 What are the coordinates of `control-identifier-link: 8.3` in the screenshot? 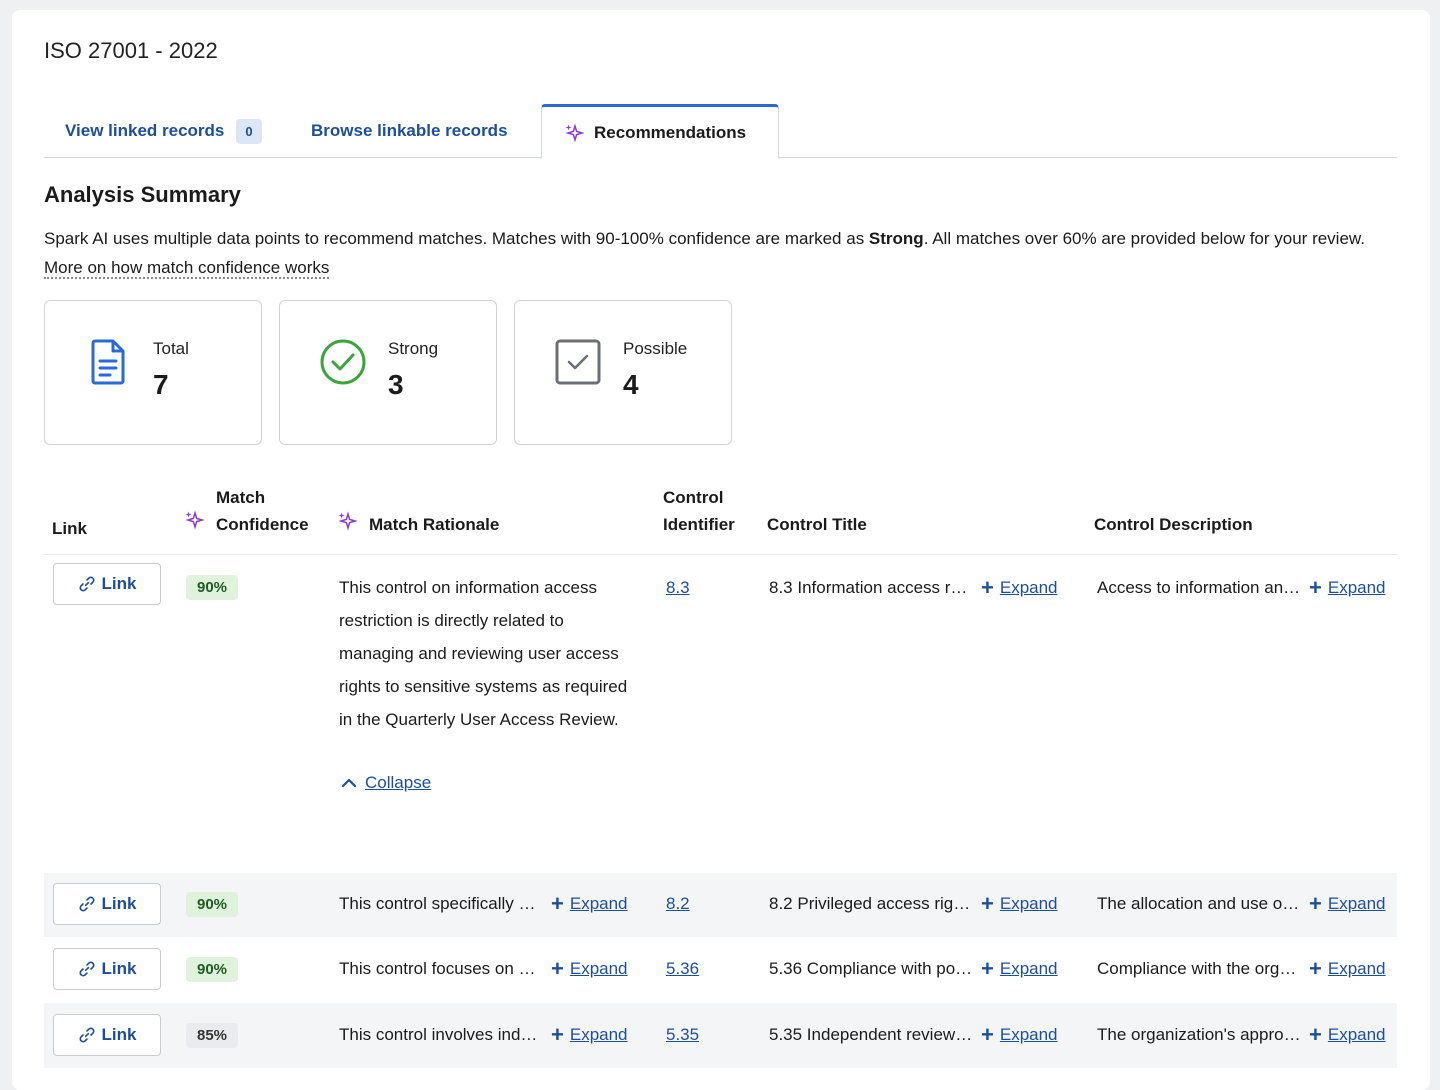 It's located at (678, 588).